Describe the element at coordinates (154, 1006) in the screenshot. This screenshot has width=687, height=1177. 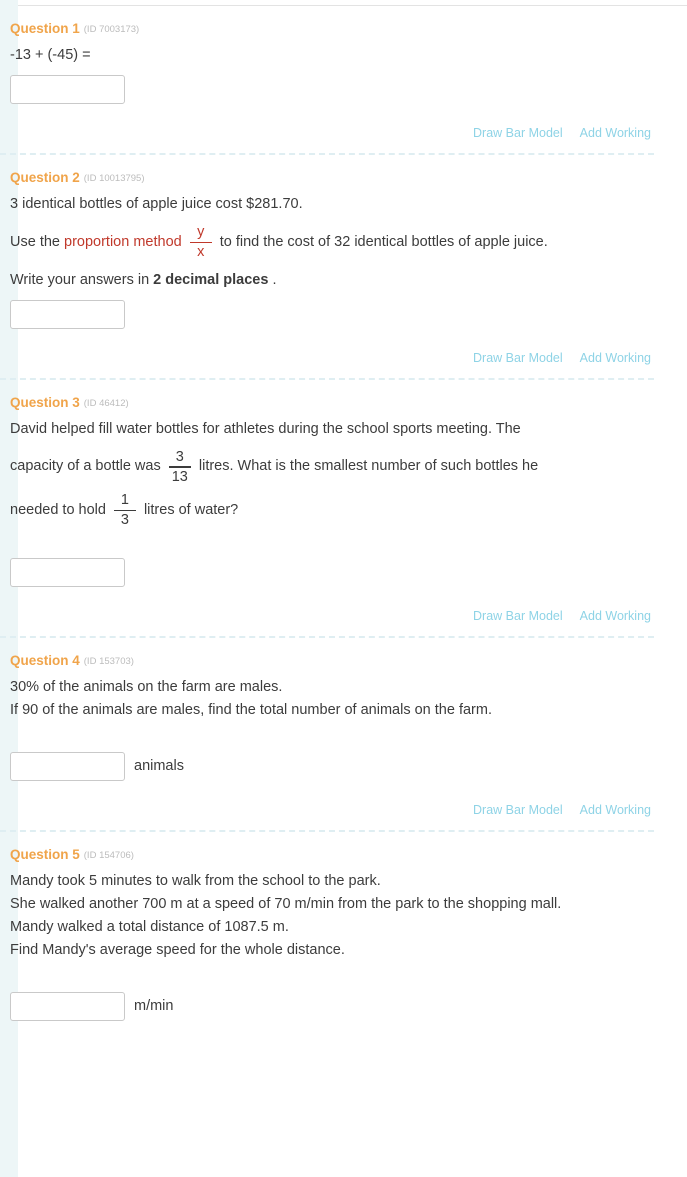
I see `answer-unit-5: m/min` at that location.